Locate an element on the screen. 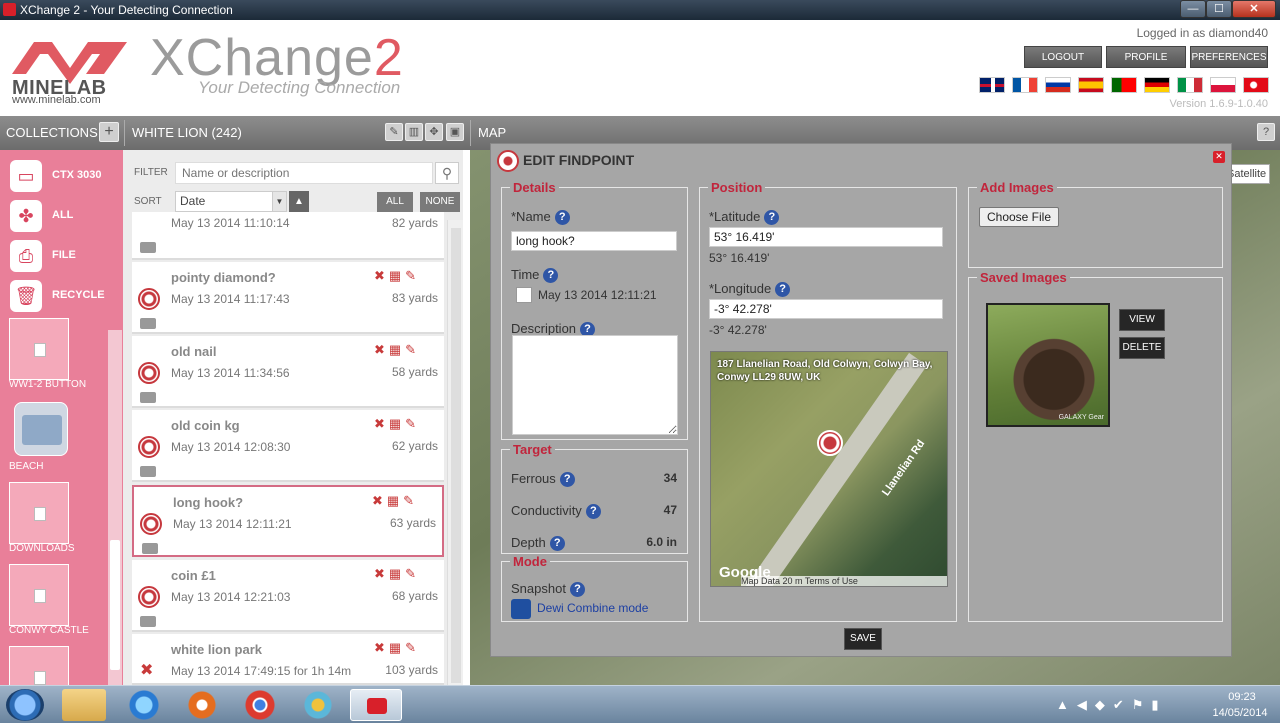 This screenshot has width=1280, height=723. clock-time: 09:23 is located at coordinates (1242, 697).